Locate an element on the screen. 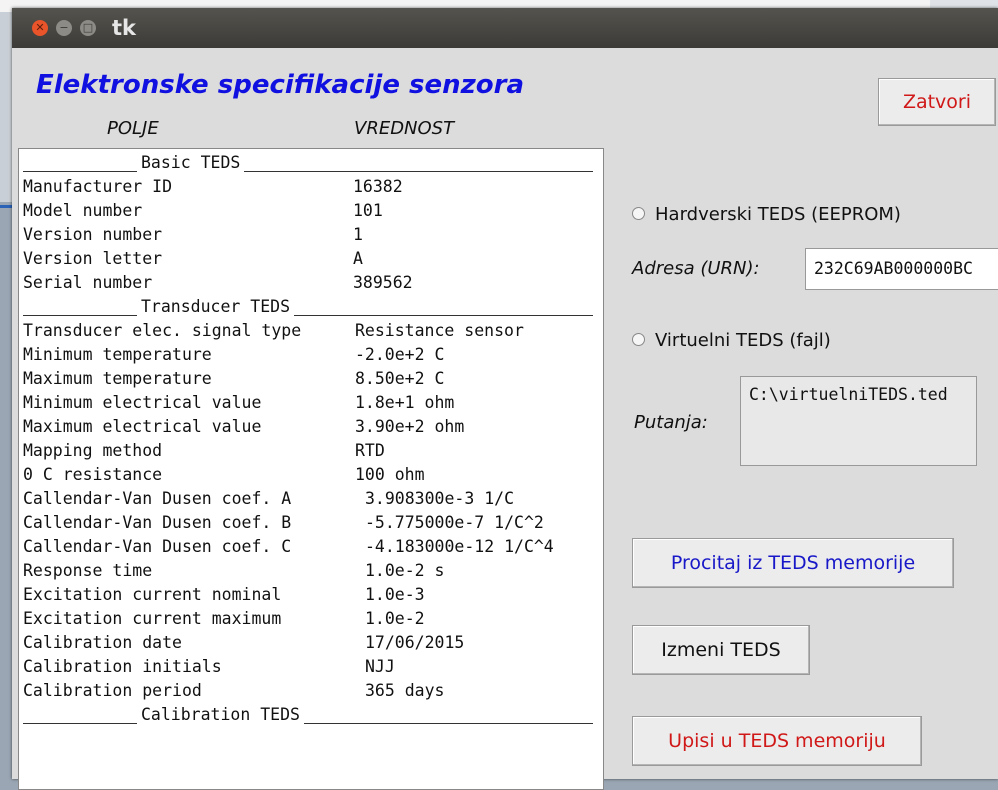 Image resolution: width=998 pixels, height=790 pixels. list-item-value: 1.0e-3 is located at coordinates (395, 594).